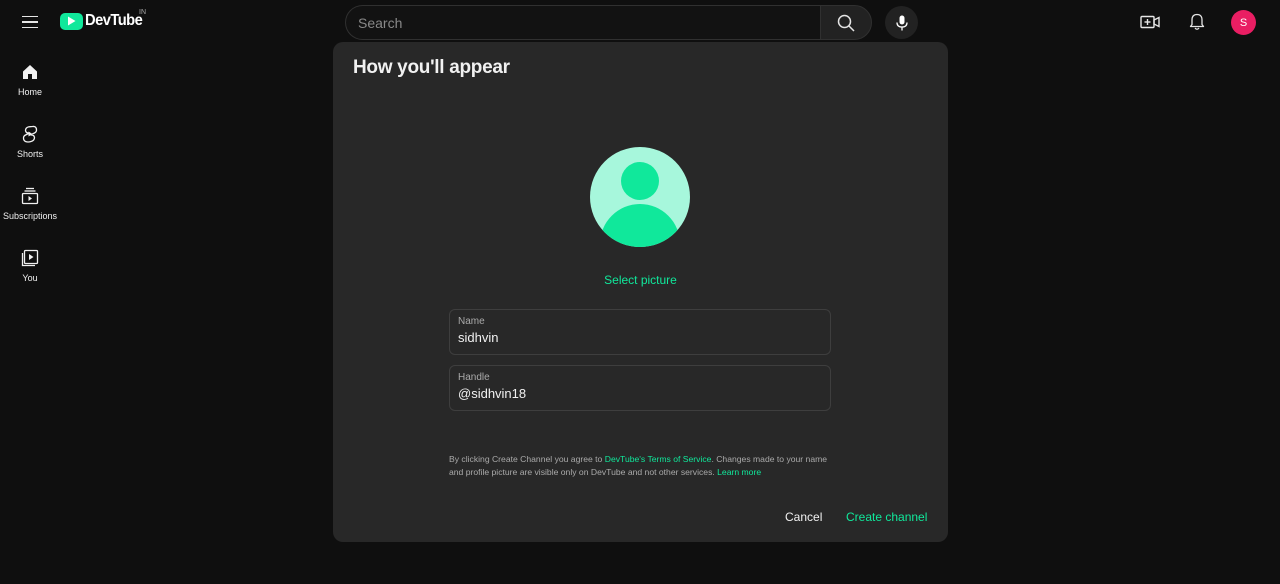 This screenshot has height=584, width=1280. Describe the element at coordinates (527, 459) in the screenshot. I see `terms-text-before: By clicking Create Channel you agree to` at that location.